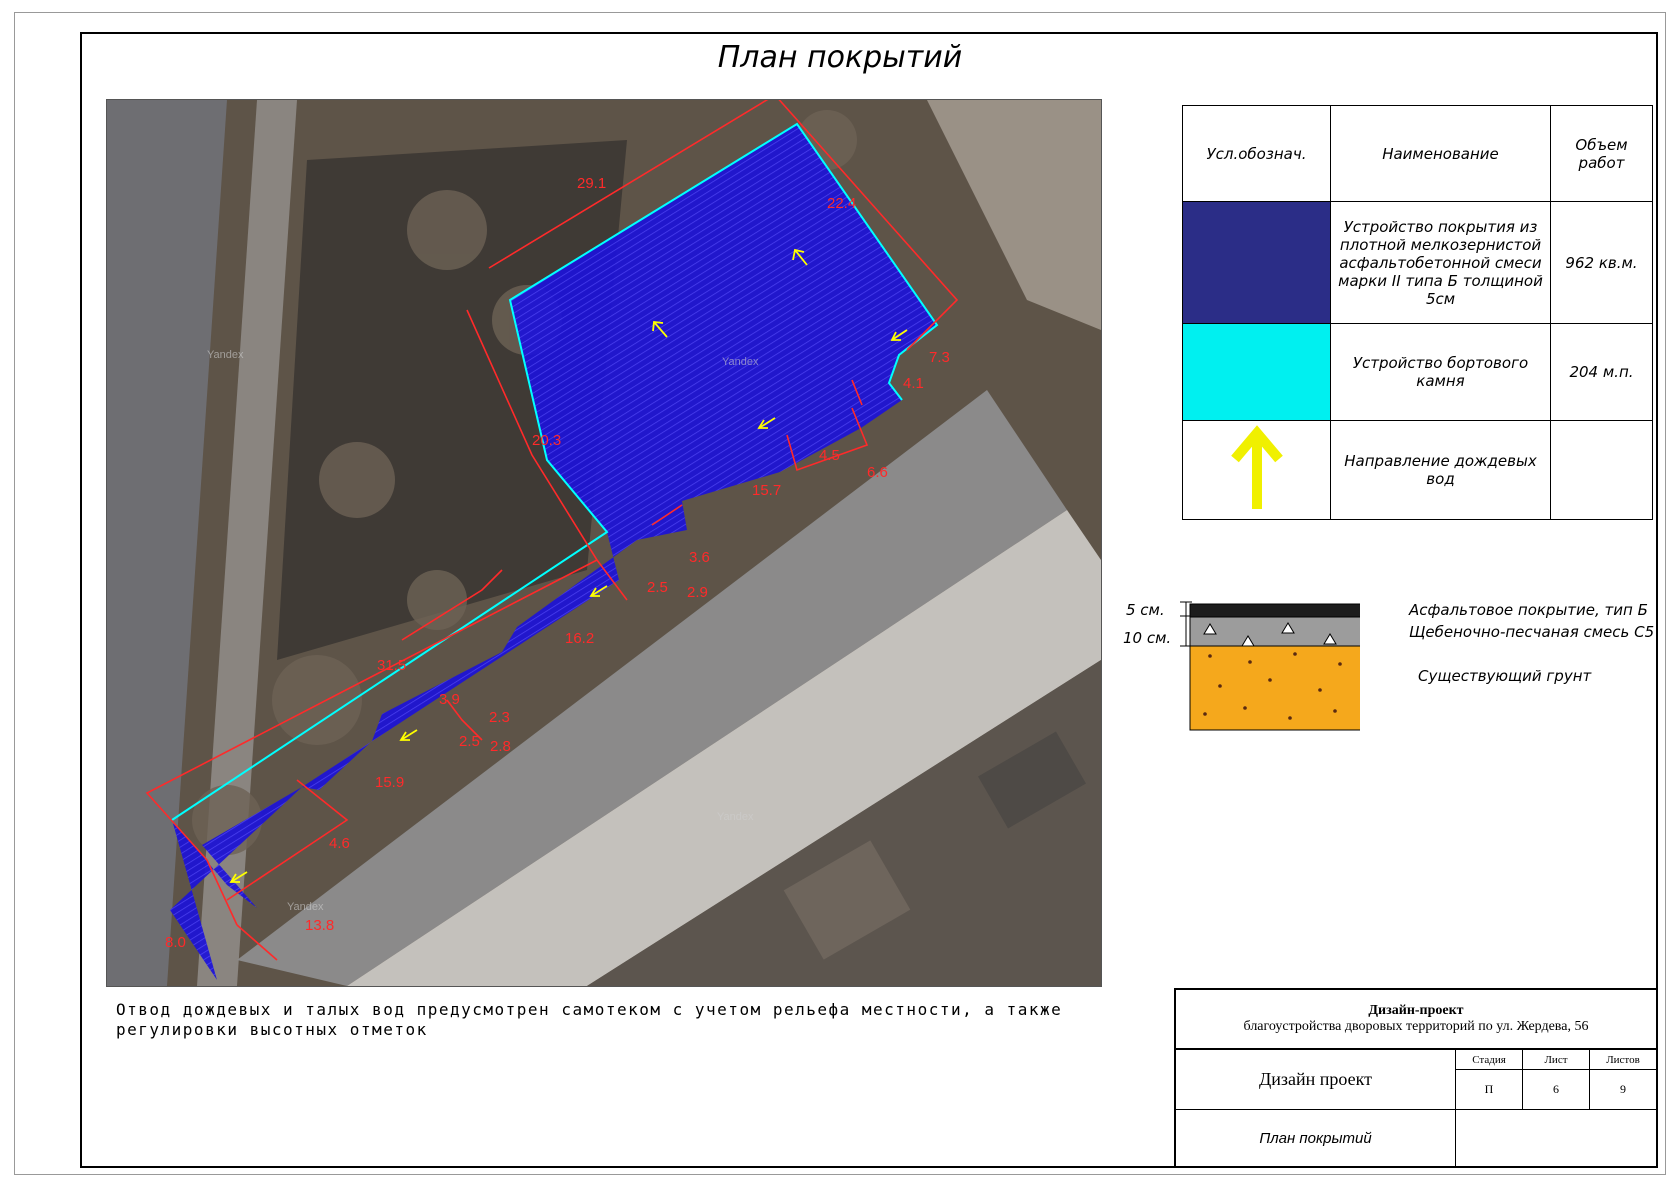 Image resolution: width=1680 pixels, height=1187 pixels. What do you see at coordinates (391, 665) in the screenshot?
I see `dim-label: 31.5` at bounding box center [391, 665].